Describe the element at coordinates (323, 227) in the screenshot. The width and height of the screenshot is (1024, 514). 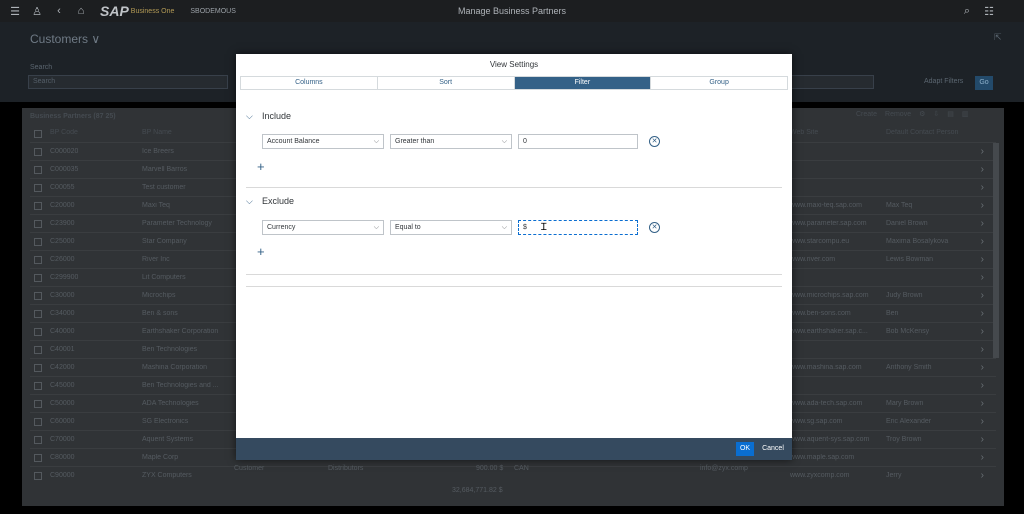
I see `exclude-field-select: Currency ⌵` at that location.